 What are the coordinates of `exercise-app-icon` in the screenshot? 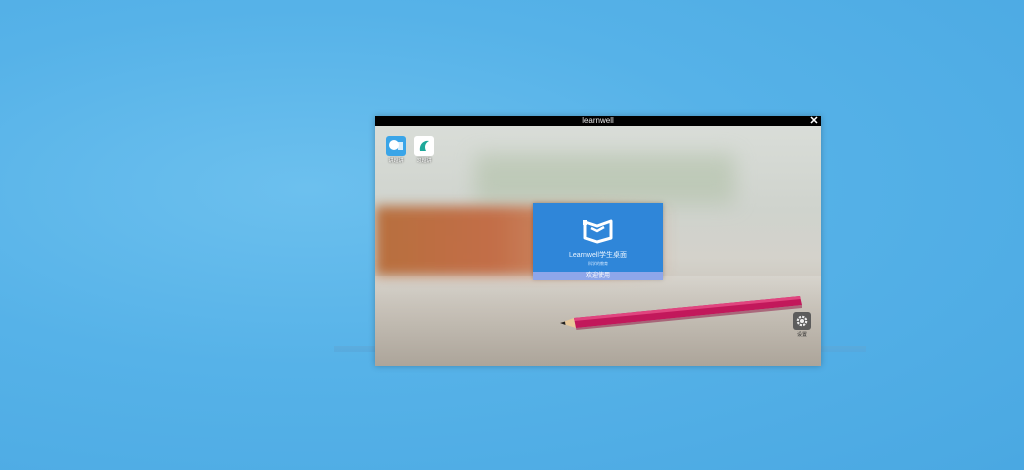 It's located at (424, 146).